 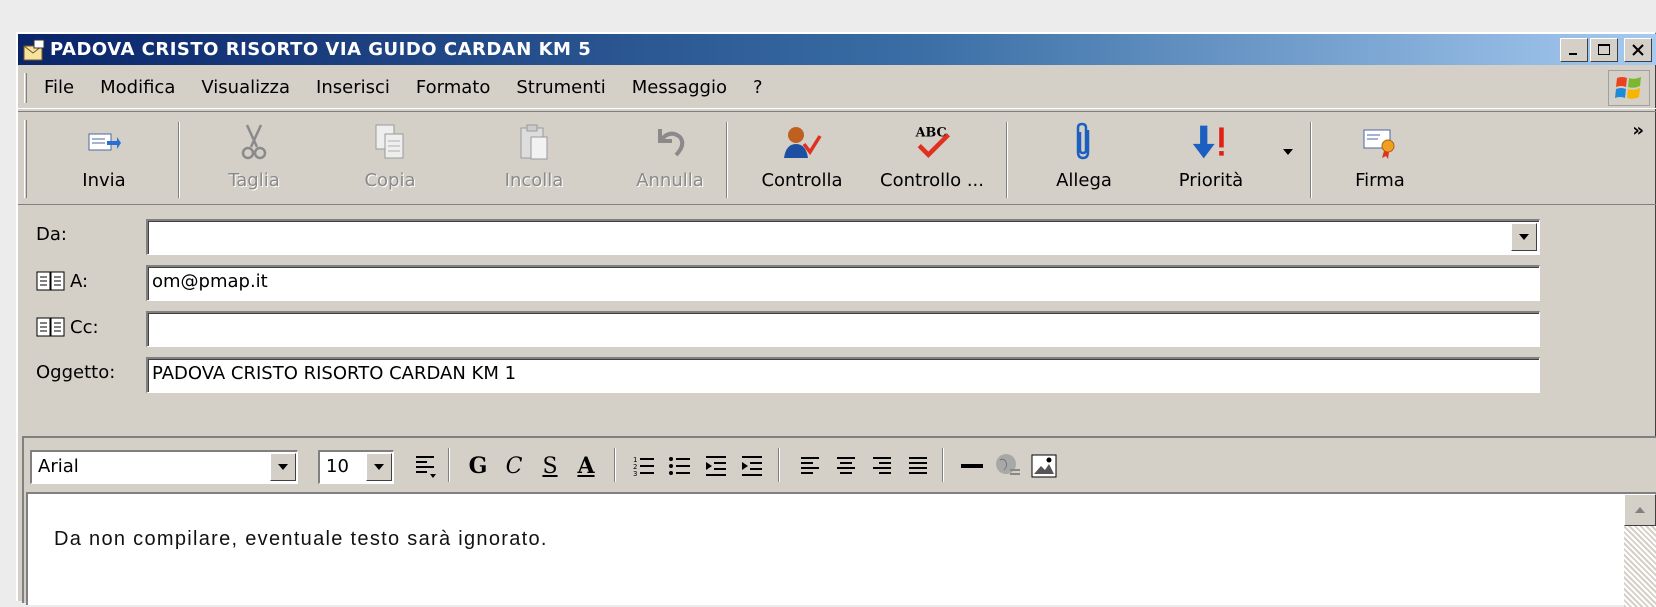 What do you see at coordinates (25, 159) in the screenshot?
I see `toolbar-grip` at bounding box center [25, 159].